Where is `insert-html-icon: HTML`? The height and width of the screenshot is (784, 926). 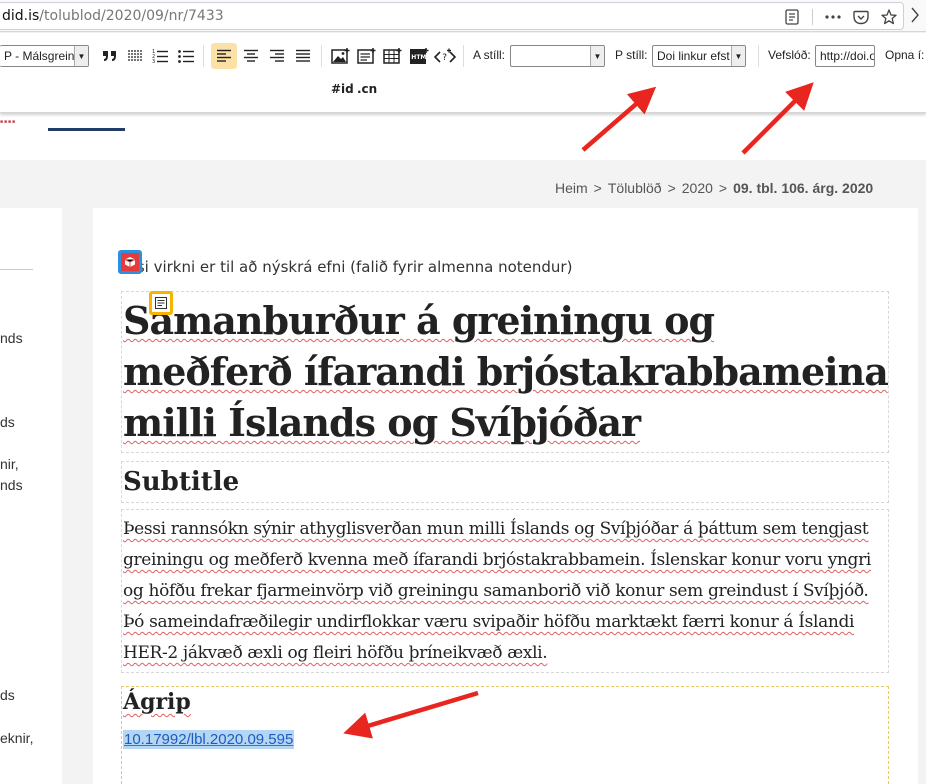
insert-html-icon: HTML is located at coordinates (419, 56).